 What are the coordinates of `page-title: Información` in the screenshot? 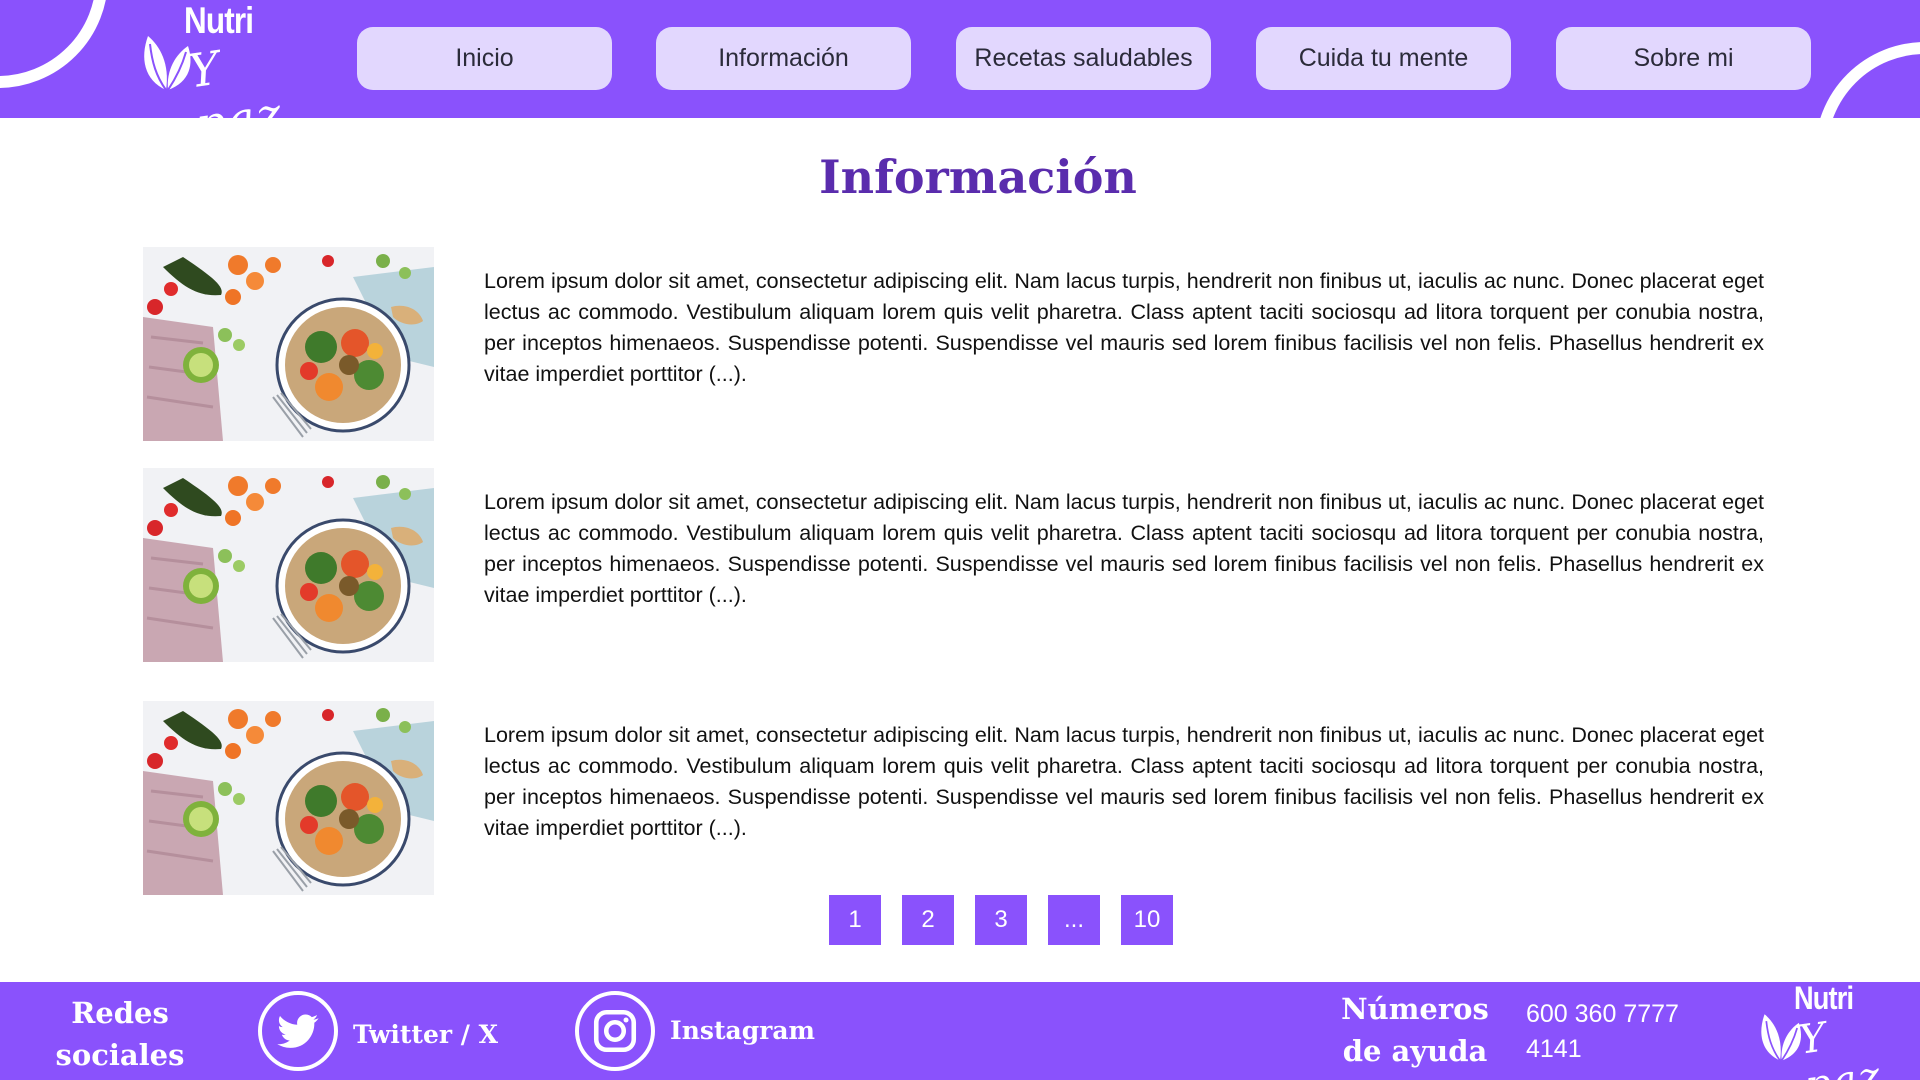 It's located at (978, 177).